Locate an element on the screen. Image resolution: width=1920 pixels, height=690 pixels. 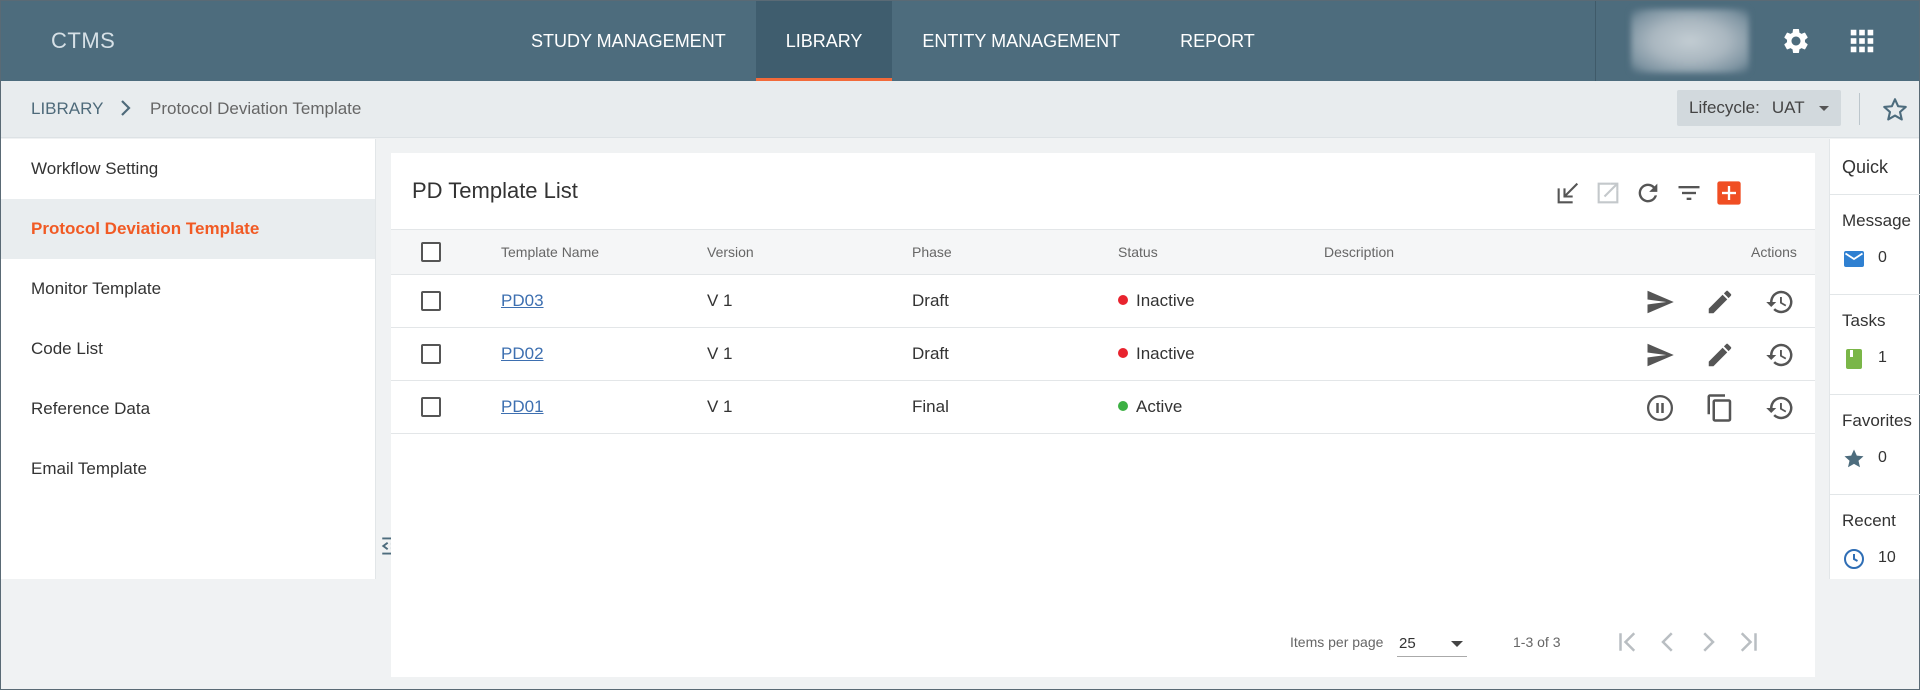
quick-favorites-label: Favorites is located at coordinates (1877, 420).